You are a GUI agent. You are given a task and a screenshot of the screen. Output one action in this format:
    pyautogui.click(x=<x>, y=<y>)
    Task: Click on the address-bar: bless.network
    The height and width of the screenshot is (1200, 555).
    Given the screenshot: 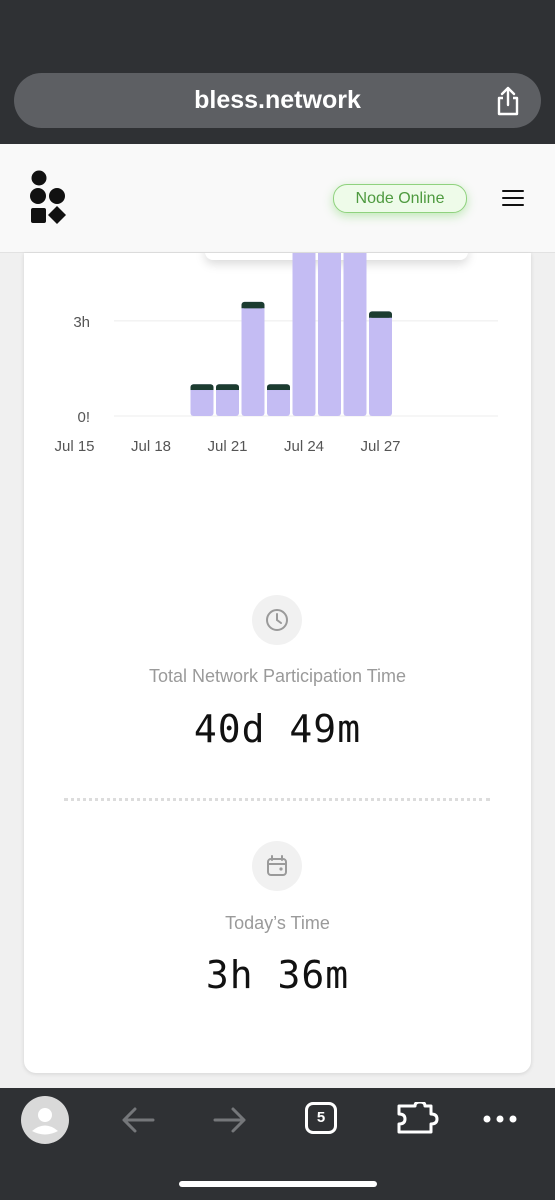 What is the action you would take?
    pyautogui.click(x=277, y=100)
    